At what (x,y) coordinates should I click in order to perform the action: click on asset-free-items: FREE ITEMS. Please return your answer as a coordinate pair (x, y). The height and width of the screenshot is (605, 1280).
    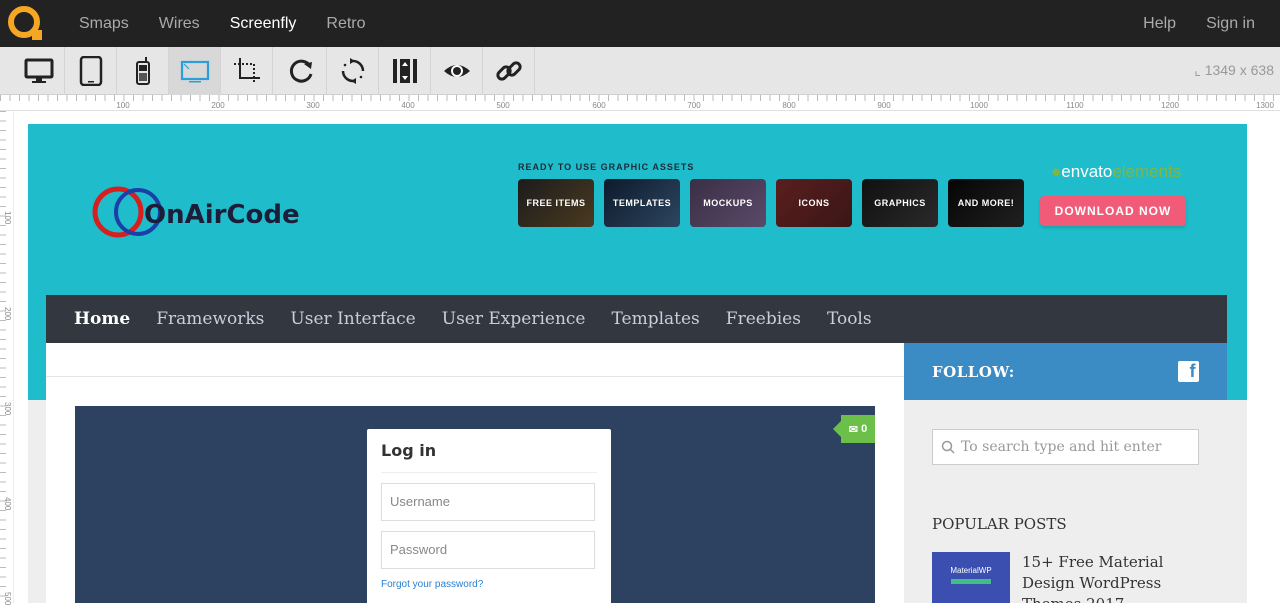
    Looking at the image, I should click on (556, 203).